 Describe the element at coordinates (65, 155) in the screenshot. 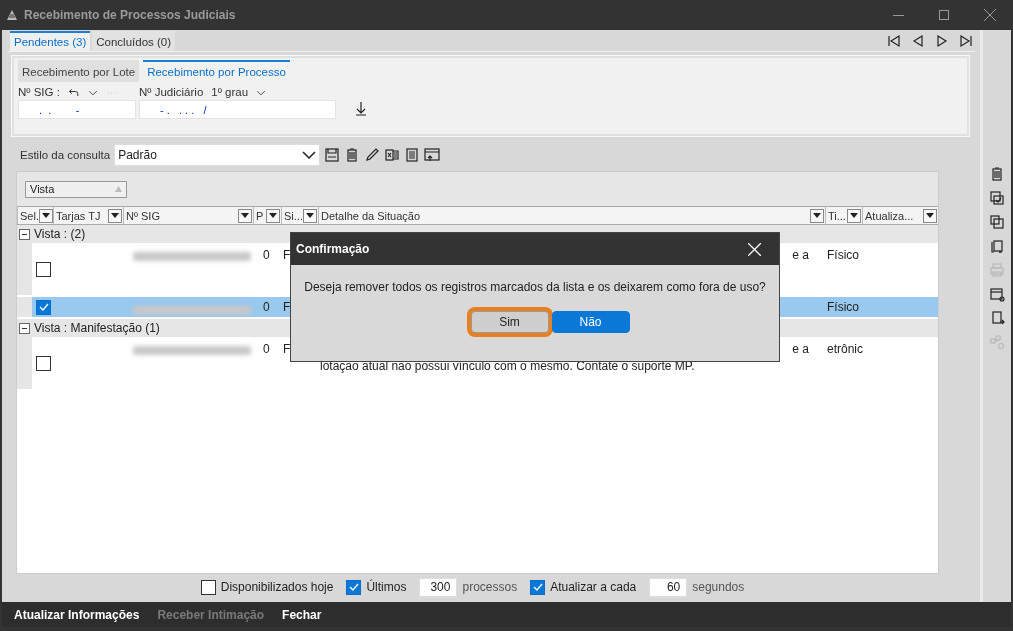

I see `query-style-label: Estilo da consulta` at that location.